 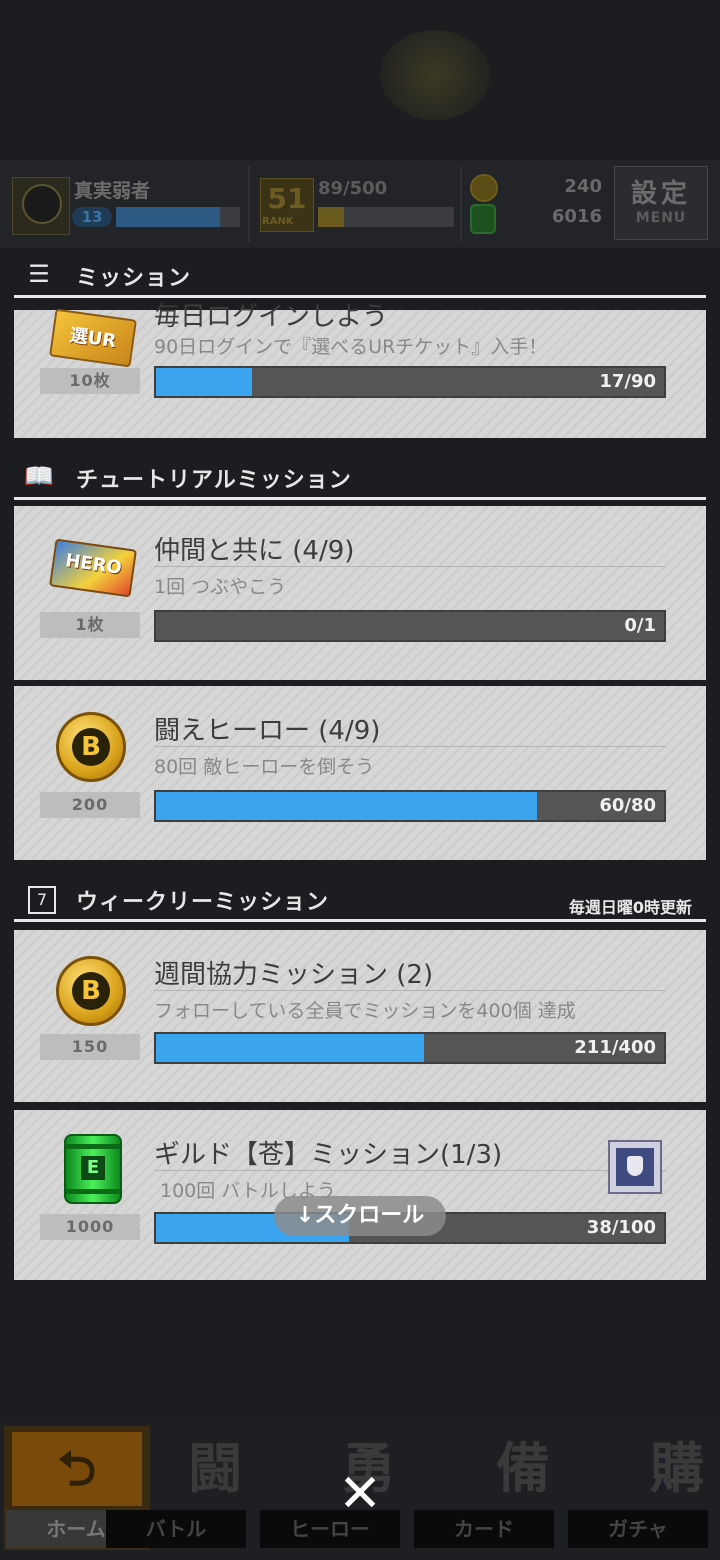 What do you see at coordinates (576, 216) in the screenshot?
I see `gem-count: 6016` at bounding box center [576, 216].